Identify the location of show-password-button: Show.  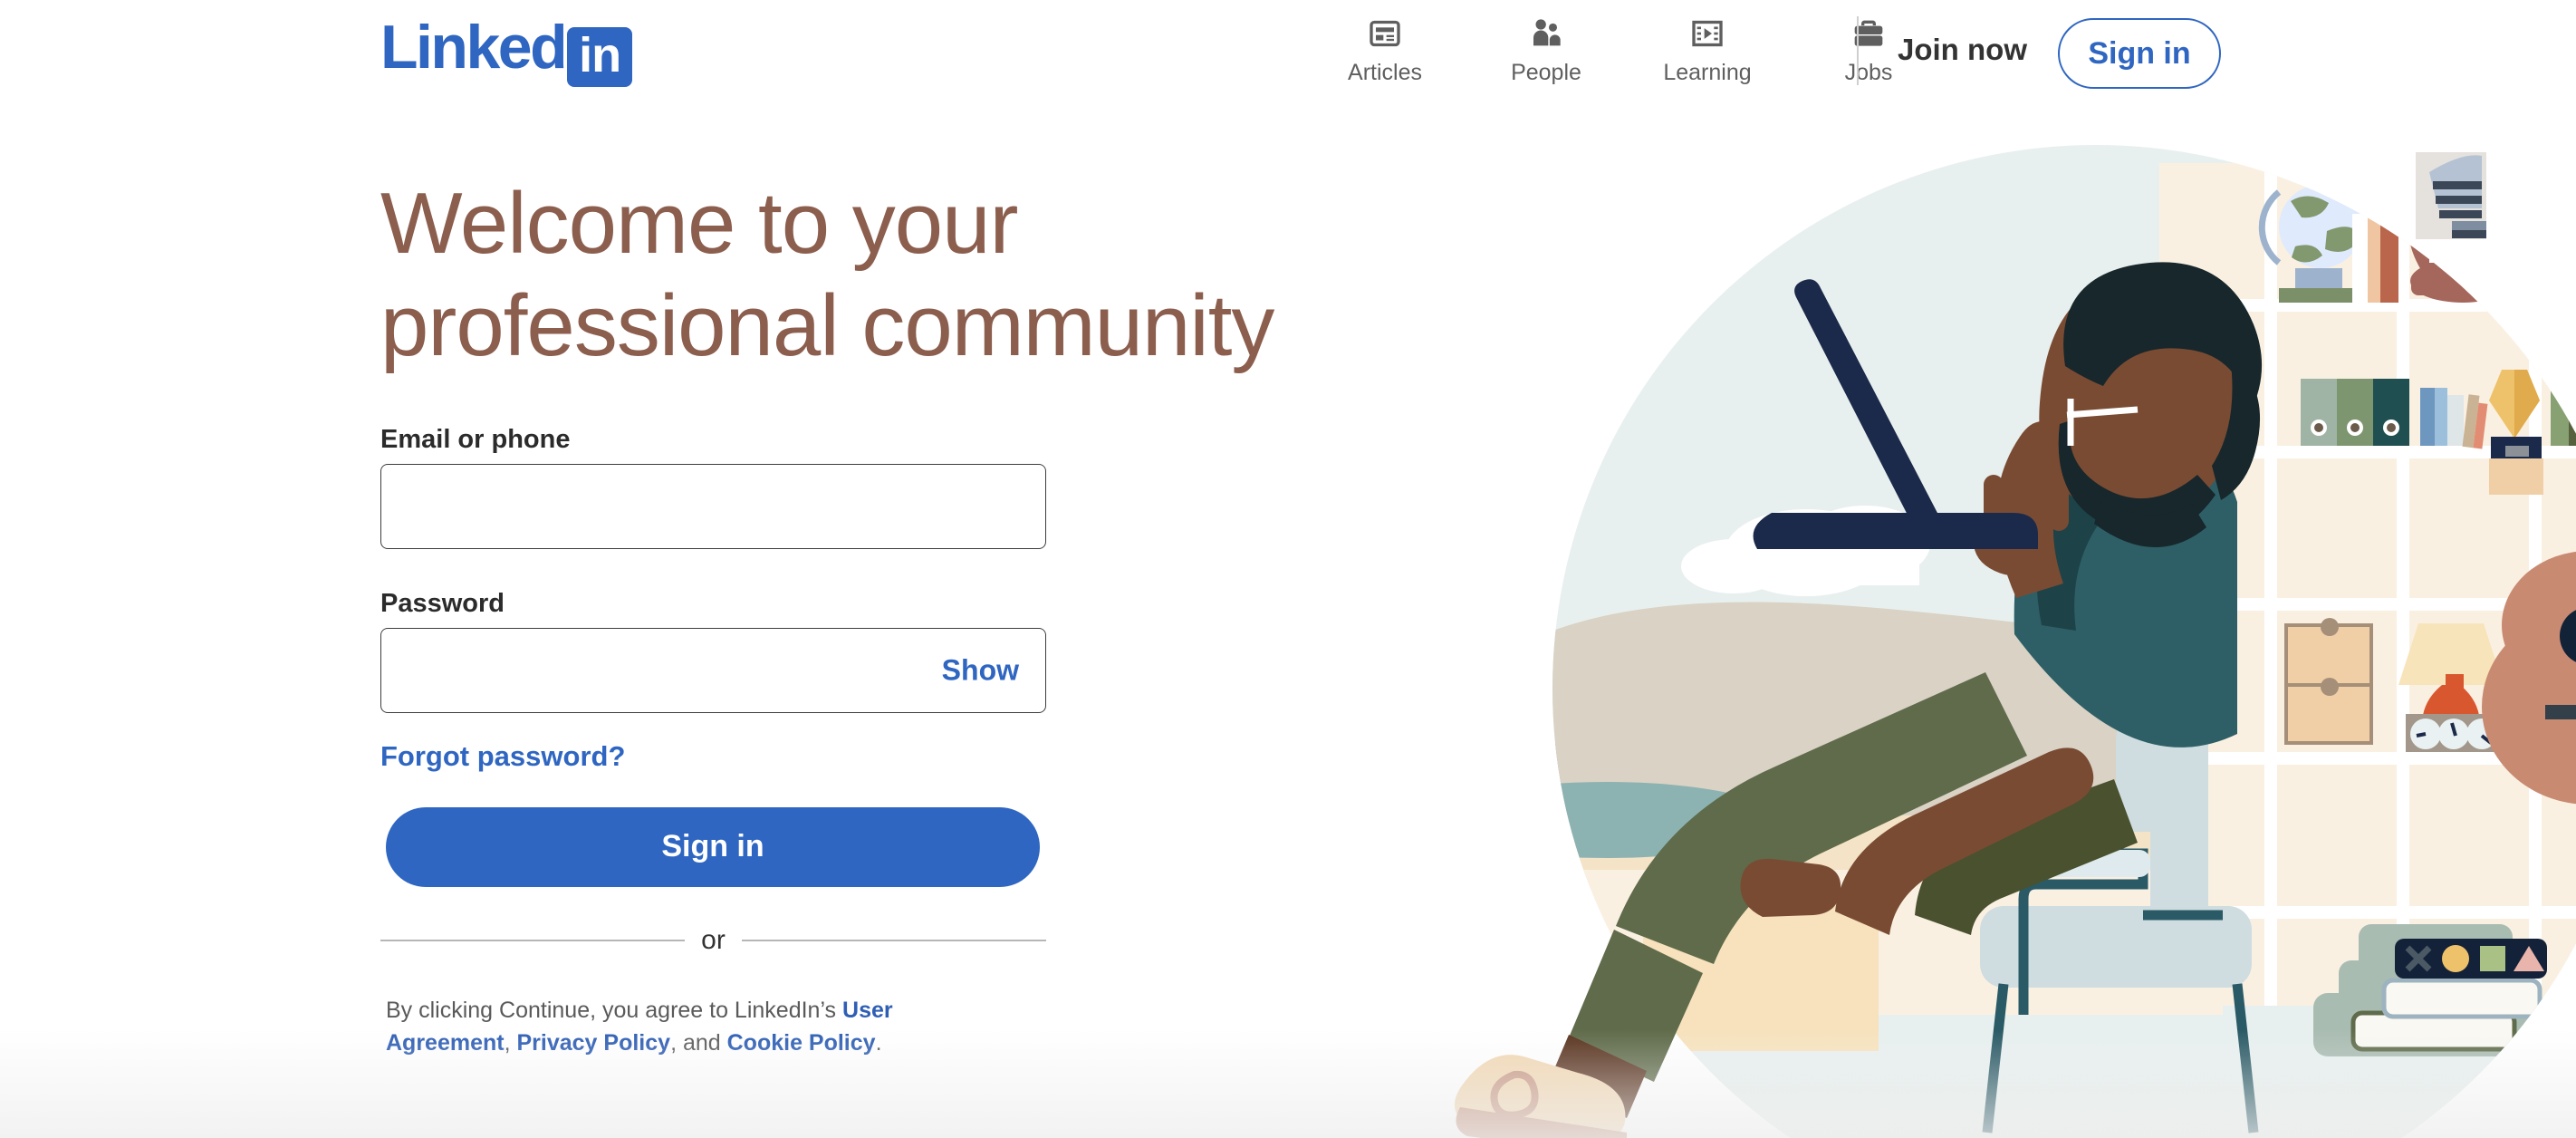
(980, 670).